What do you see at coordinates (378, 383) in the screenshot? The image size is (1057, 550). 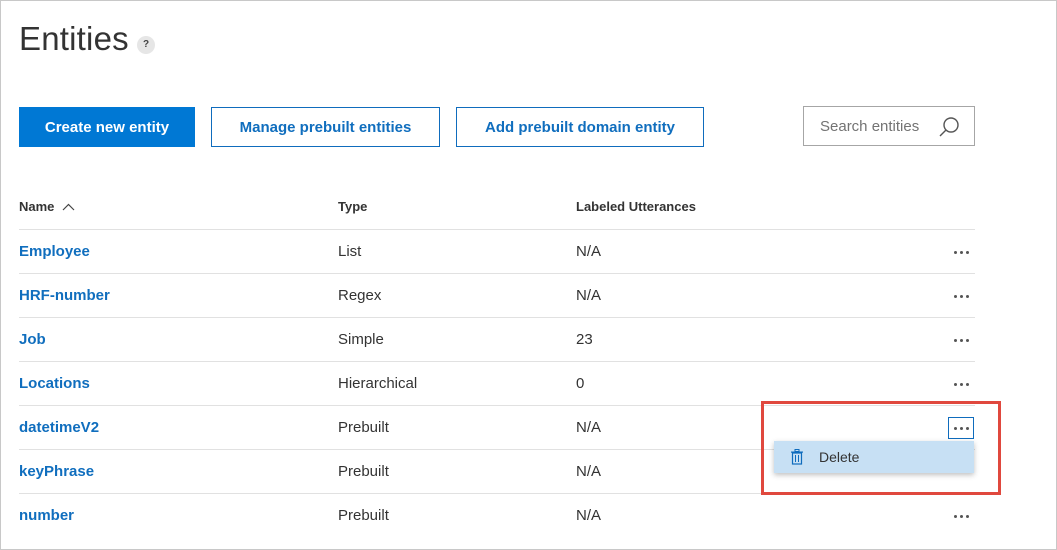 I see `entity-type: Hierarchical` at bounding box center [378, 383].